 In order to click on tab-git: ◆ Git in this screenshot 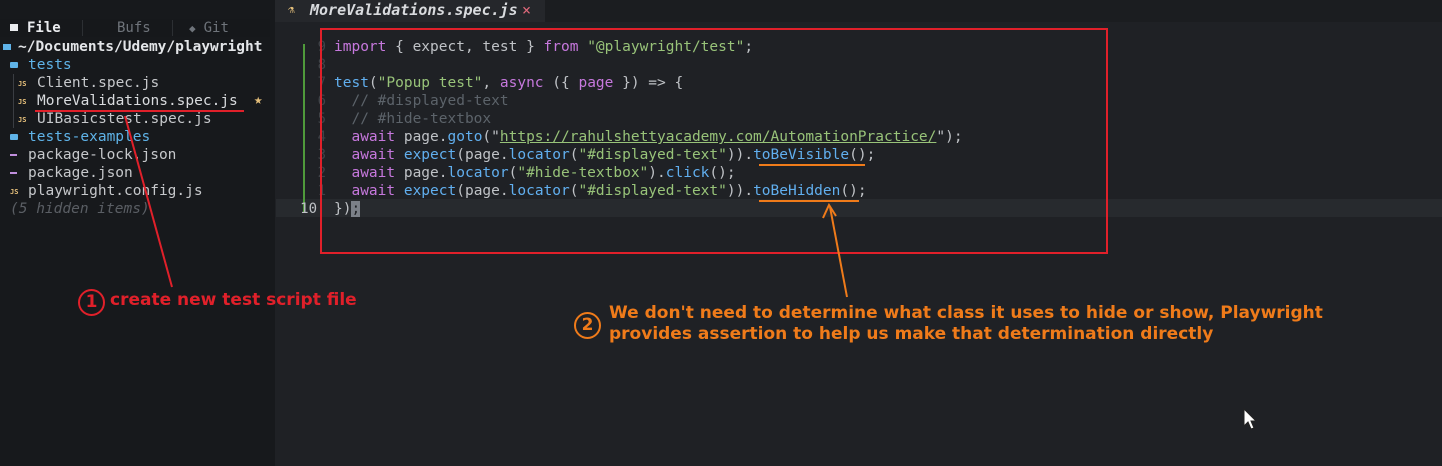, I will do `click(209, 28)`.